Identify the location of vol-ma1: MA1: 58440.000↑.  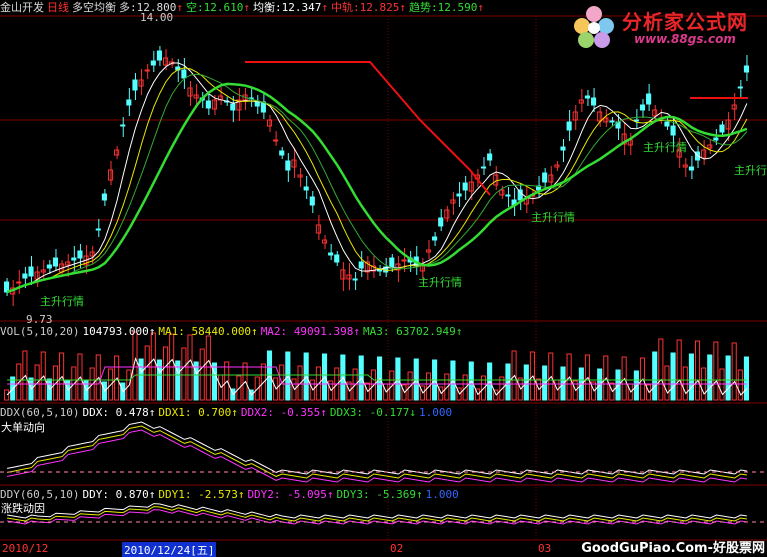
(208, 331).